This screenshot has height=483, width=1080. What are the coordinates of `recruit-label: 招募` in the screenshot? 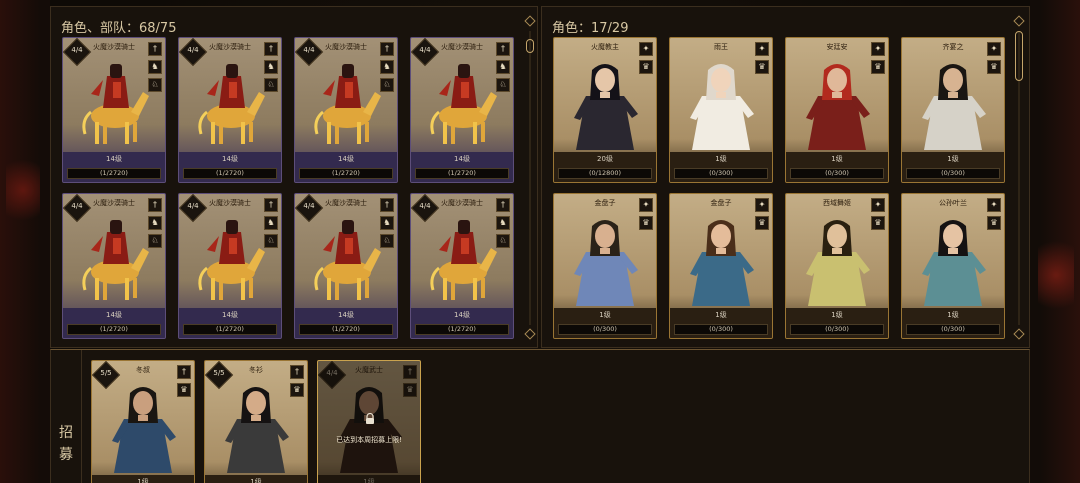 It's located at (66, 444).